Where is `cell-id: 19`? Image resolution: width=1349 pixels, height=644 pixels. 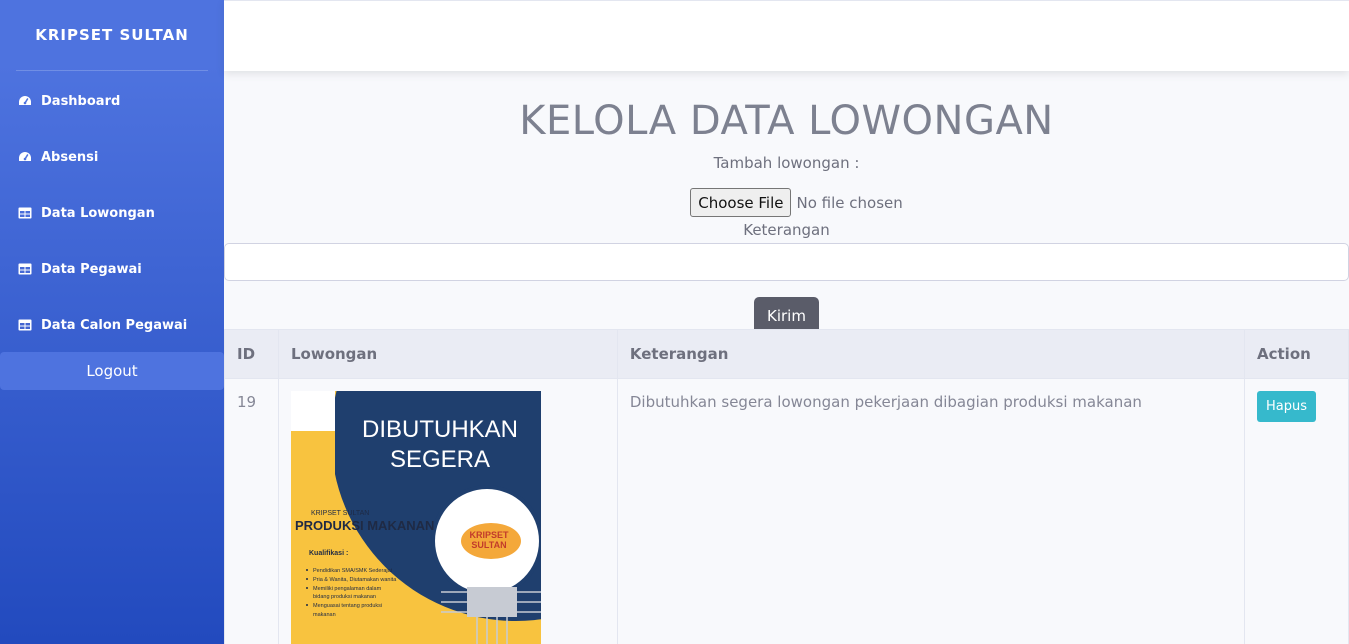 cell-id: 19 is located at coordinates (251, 511).